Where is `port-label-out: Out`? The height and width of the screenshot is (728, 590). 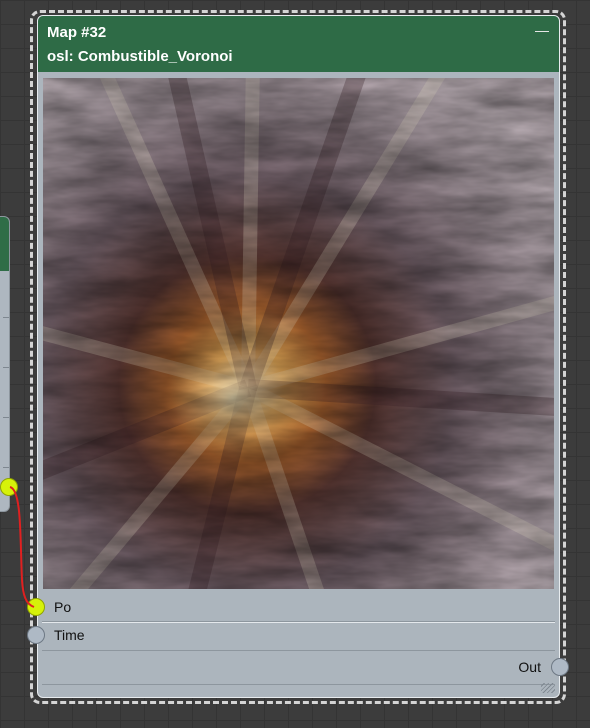 port-label-out: Out is located at coordinates (529, 667).